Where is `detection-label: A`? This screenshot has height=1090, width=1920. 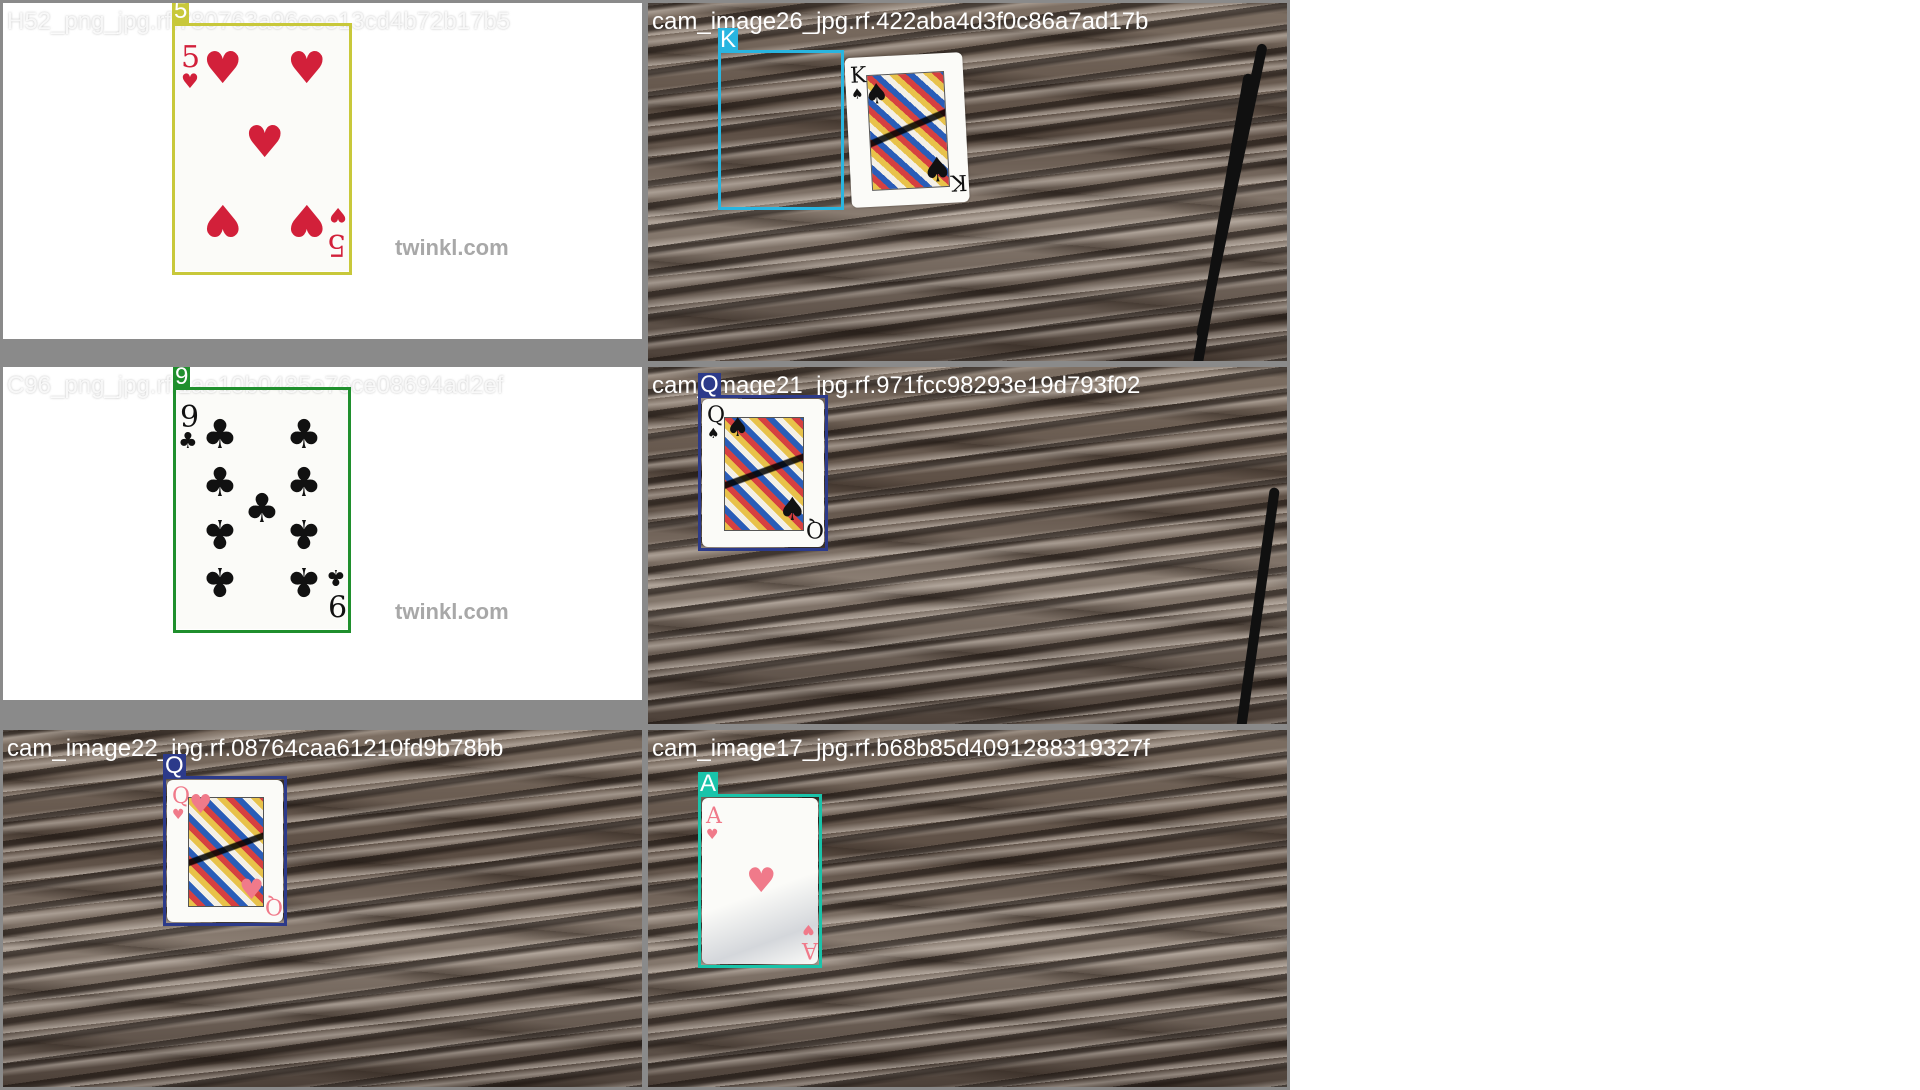 detection-label: A is located at coordinates (708, 783).